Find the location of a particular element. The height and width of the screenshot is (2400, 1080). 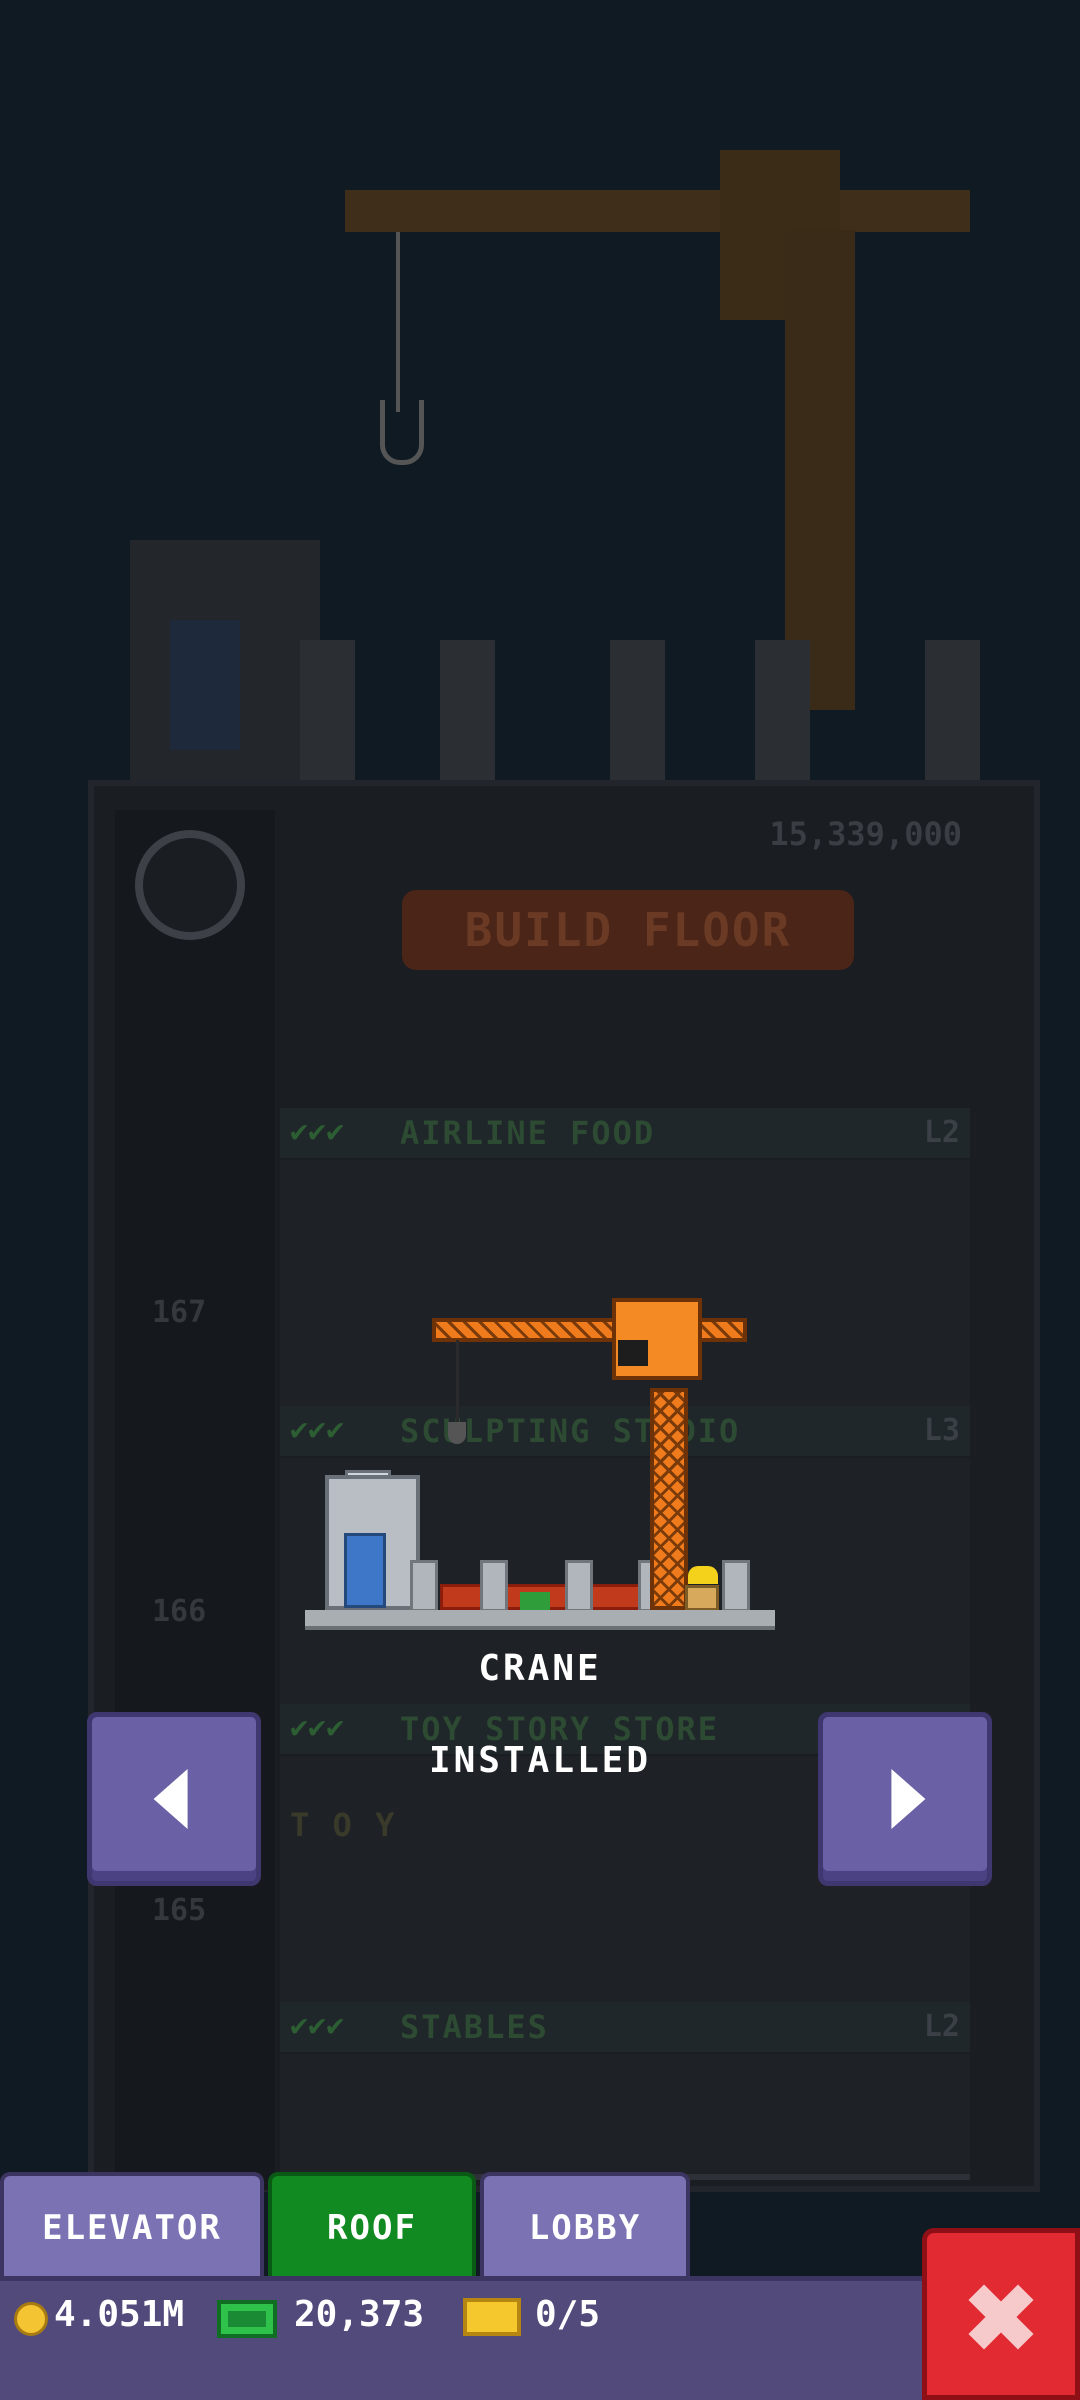

roof-item-status: INSTALLED is located at coordinates (540, 1760).